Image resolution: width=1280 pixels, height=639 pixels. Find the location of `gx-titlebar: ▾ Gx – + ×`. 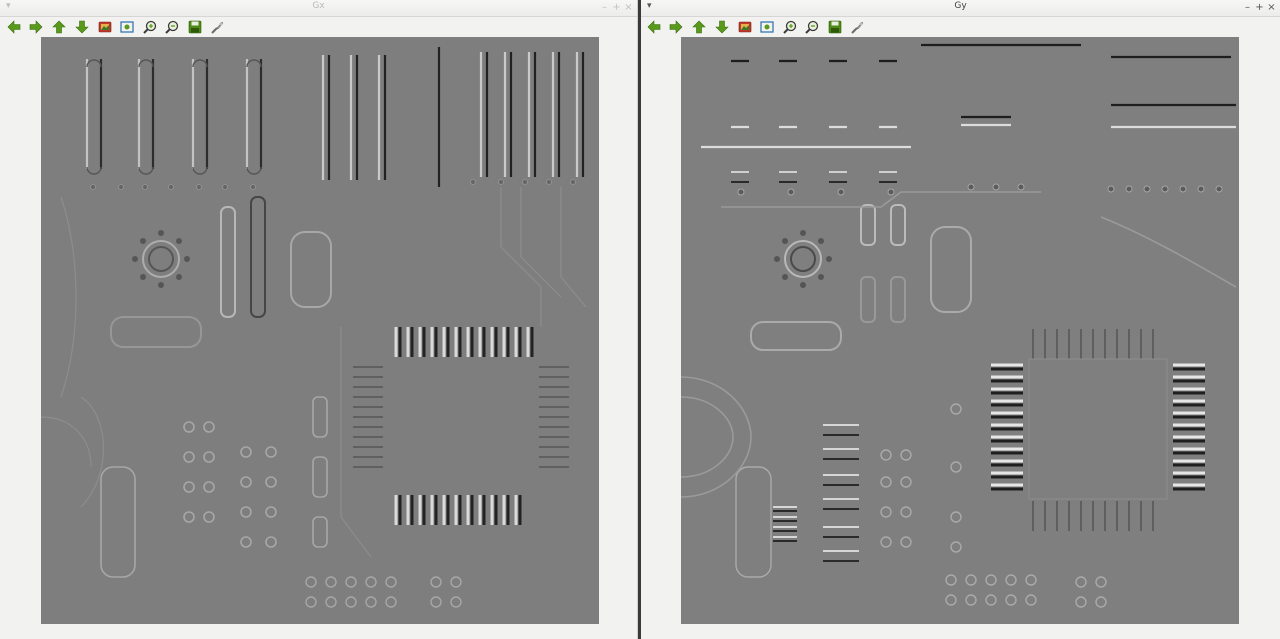

gx-titlebar: ▾ Gx – + × is located at coordinates (318, 8).